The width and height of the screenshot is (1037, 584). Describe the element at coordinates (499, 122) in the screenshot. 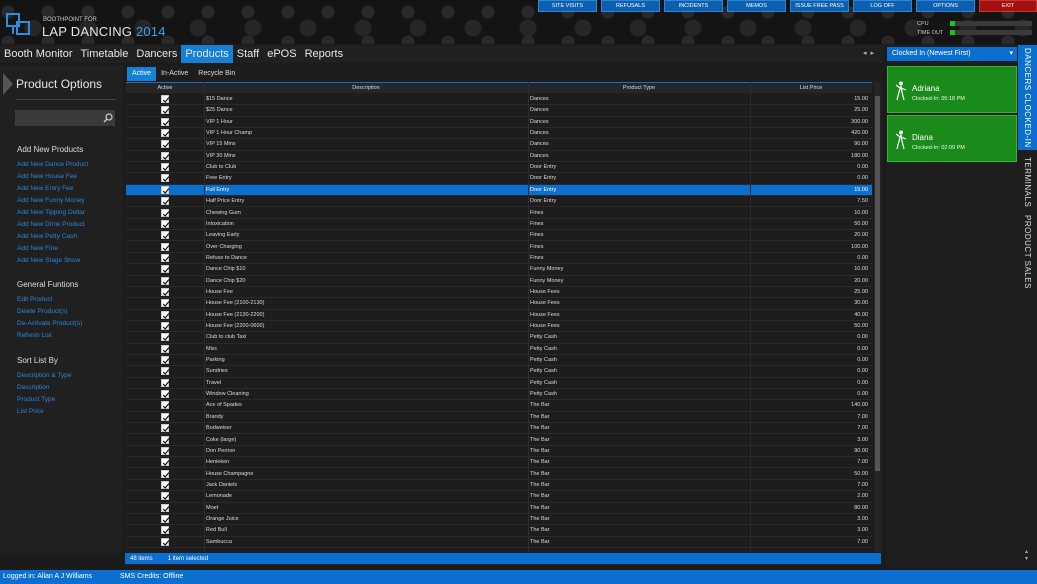

I see `table-row: VIP 1 Hour Dances 300.00` at that location.